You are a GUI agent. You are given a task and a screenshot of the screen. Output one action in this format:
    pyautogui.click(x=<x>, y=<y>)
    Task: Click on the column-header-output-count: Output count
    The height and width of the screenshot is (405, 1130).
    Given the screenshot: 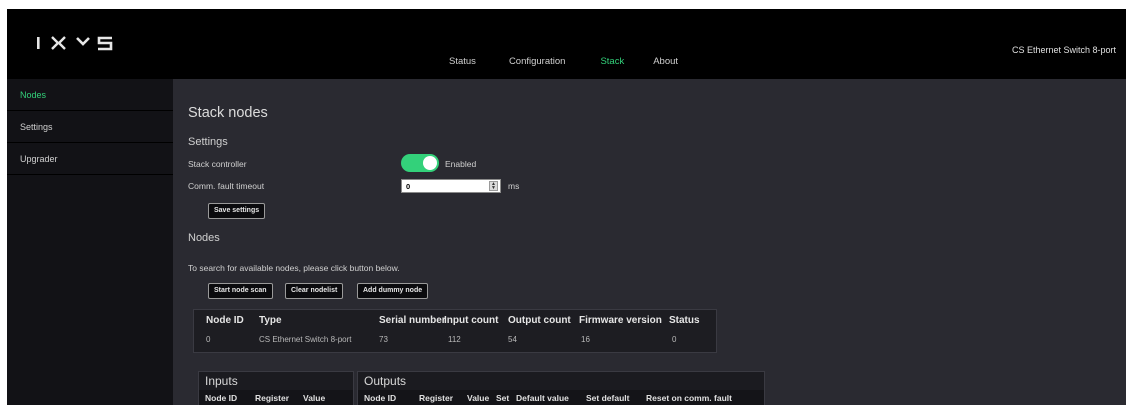 What is the action you would take?
    pyautogui.click(x=539, y=320)
    